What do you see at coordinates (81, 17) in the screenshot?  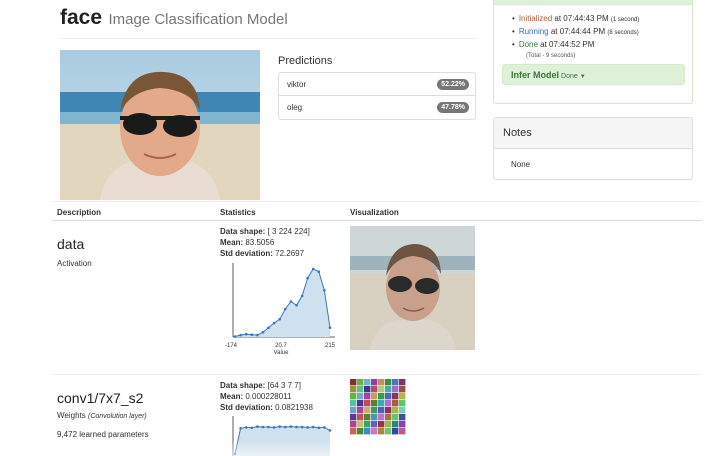 I see `model-name: face` at bounding box center [81, 17].